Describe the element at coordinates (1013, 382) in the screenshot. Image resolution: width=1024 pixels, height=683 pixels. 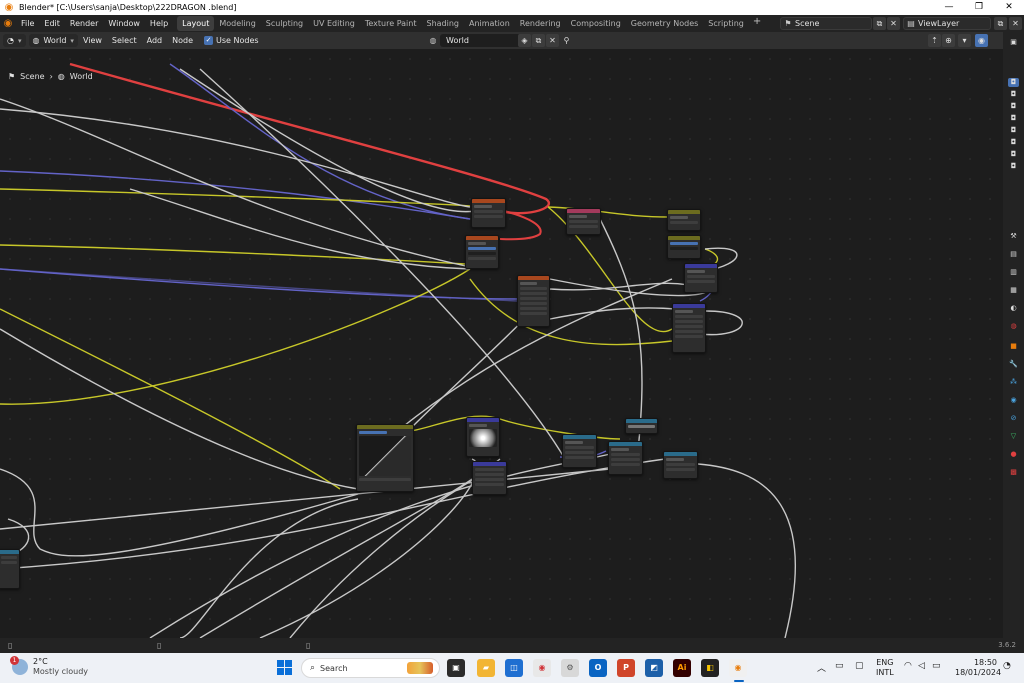
I see `particles-icon: ⁂` at that location.